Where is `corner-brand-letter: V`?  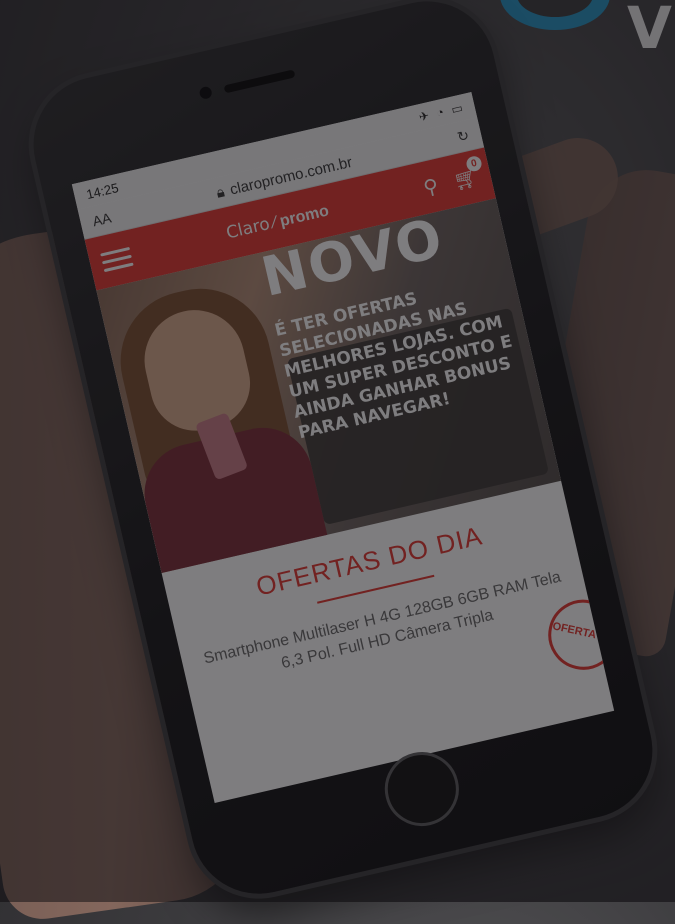 corner-brand-letter: V is located at coordinates (649, 30).